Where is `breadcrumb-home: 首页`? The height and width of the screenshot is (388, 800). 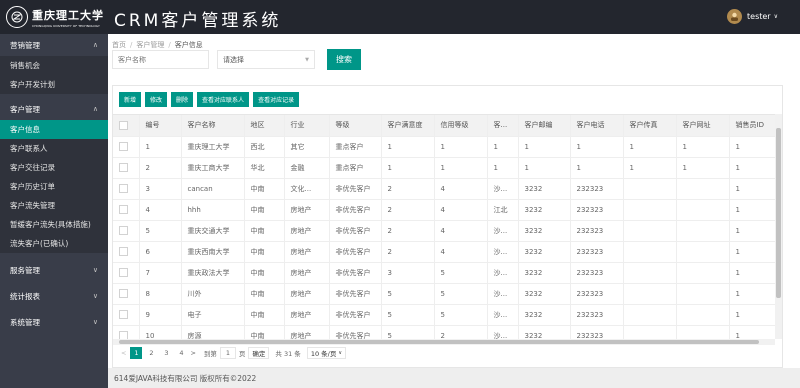 breadcrumb-home: 首页 is located at coordinates (119, 45).